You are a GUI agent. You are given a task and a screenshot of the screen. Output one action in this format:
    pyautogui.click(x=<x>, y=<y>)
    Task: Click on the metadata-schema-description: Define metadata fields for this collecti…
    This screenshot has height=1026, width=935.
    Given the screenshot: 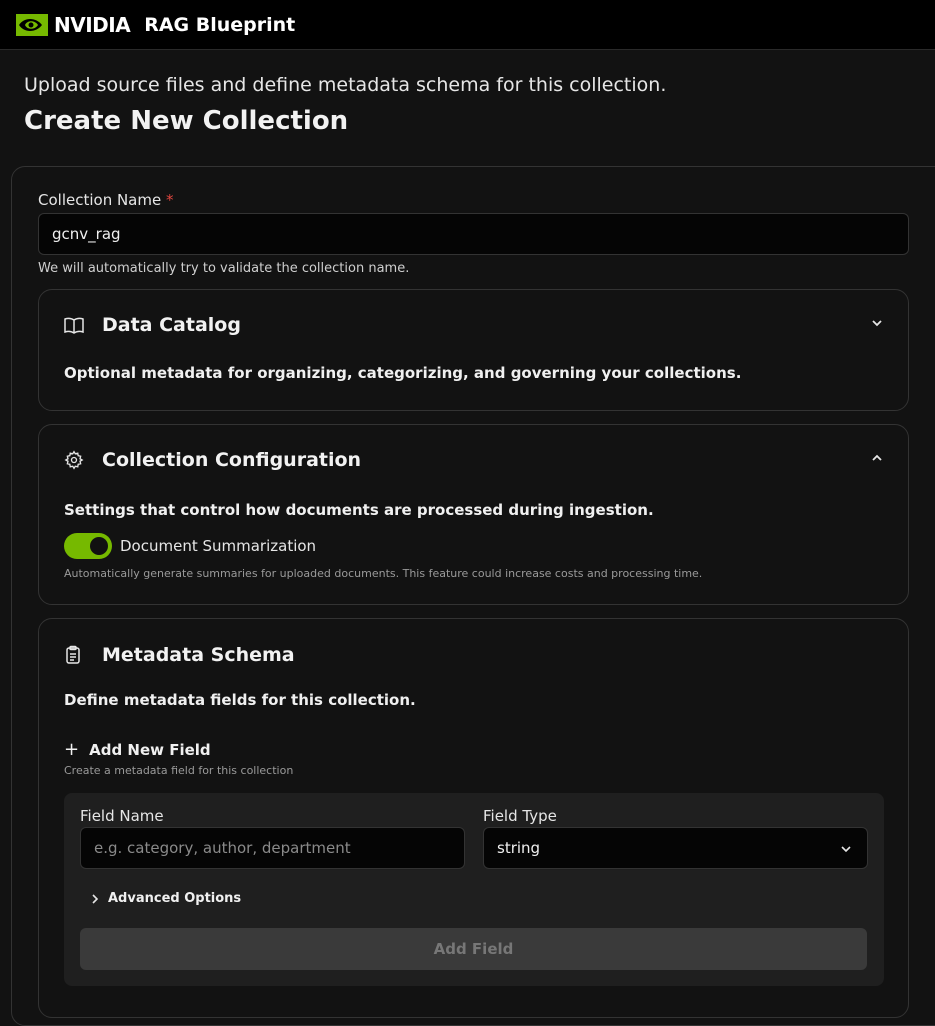 What is the action you would take?
    pyautogui.click(x=240, y=700)
    